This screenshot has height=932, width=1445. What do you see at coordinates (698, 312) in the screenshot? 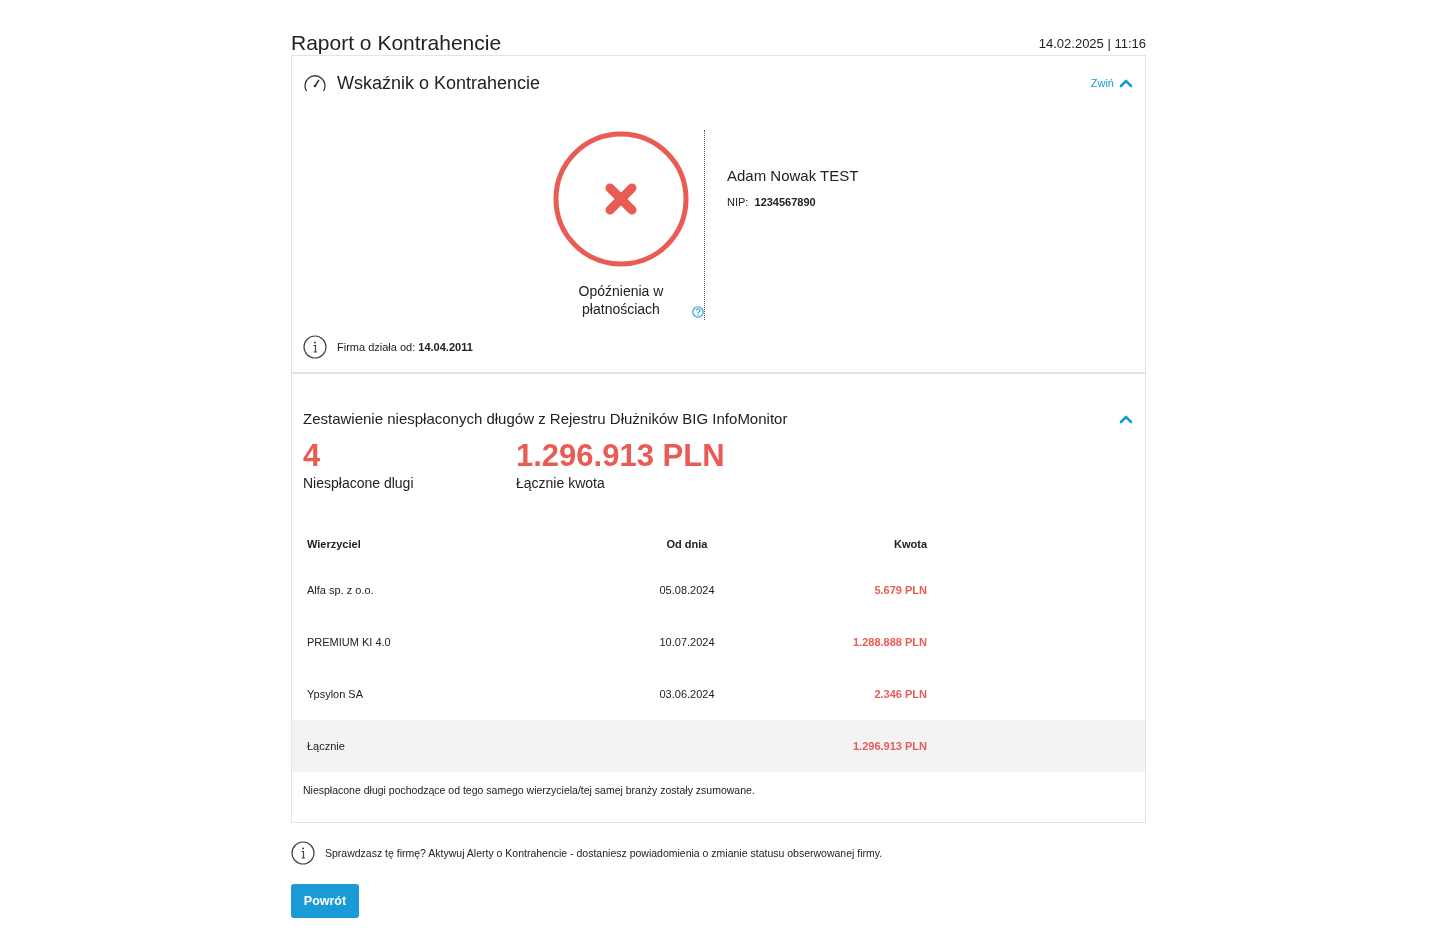
I see `help-icon` at bounding box center [698, 312].